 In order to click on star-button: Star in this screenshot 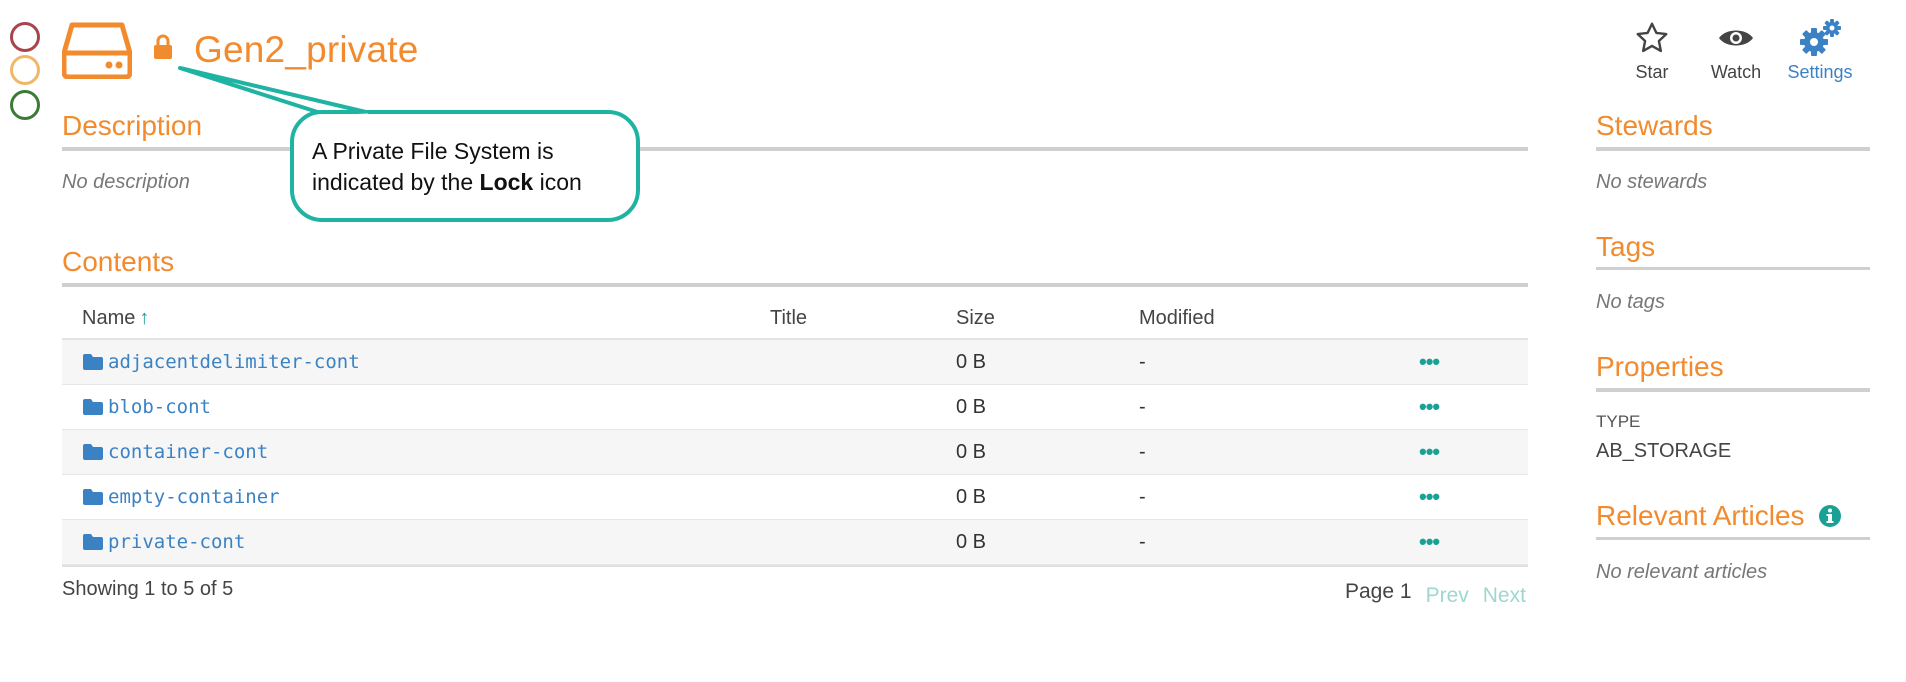, I will do `click(1652, 50)`.